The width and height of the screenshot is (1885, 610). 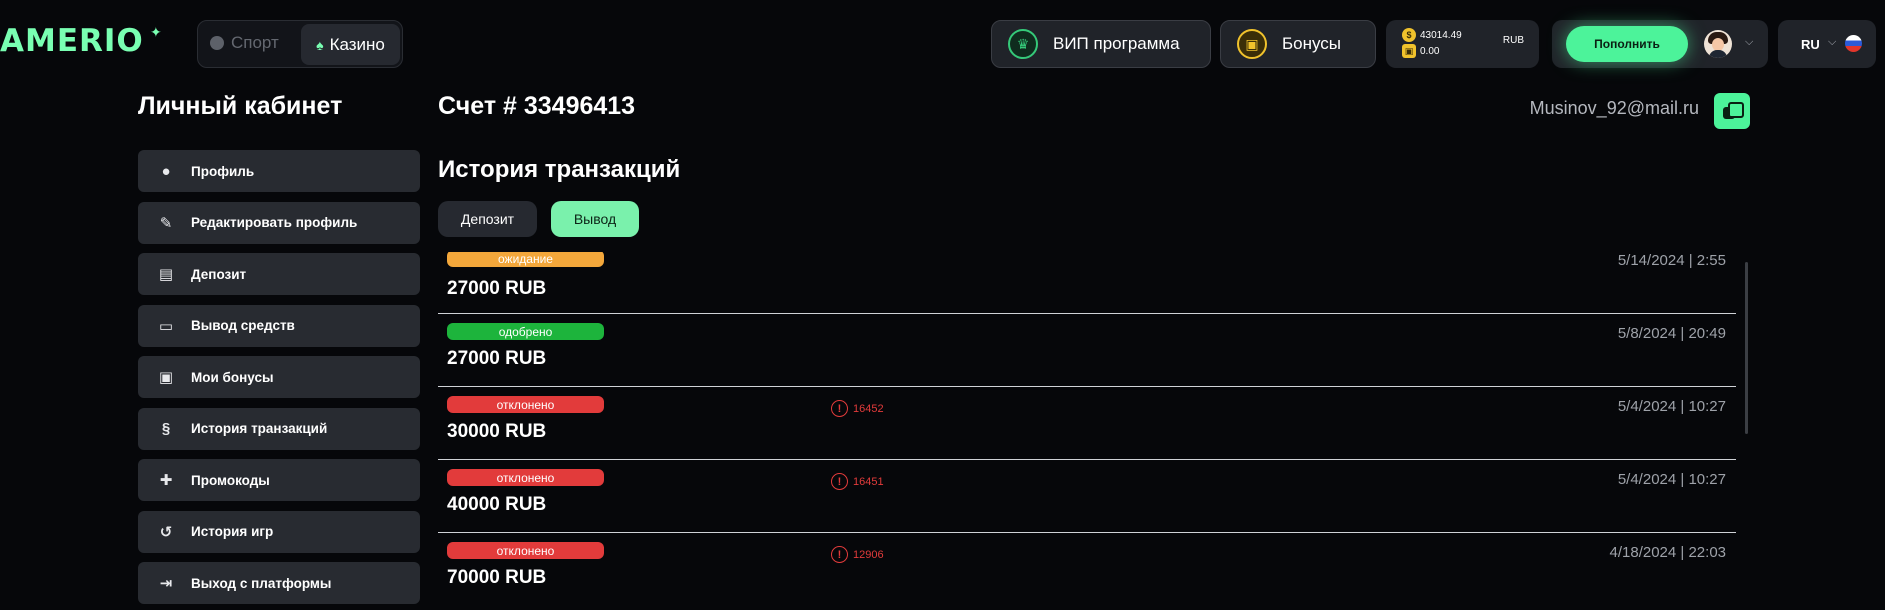 I want to click on language-selector: RU ⌵, so click(x=1827, y=44).